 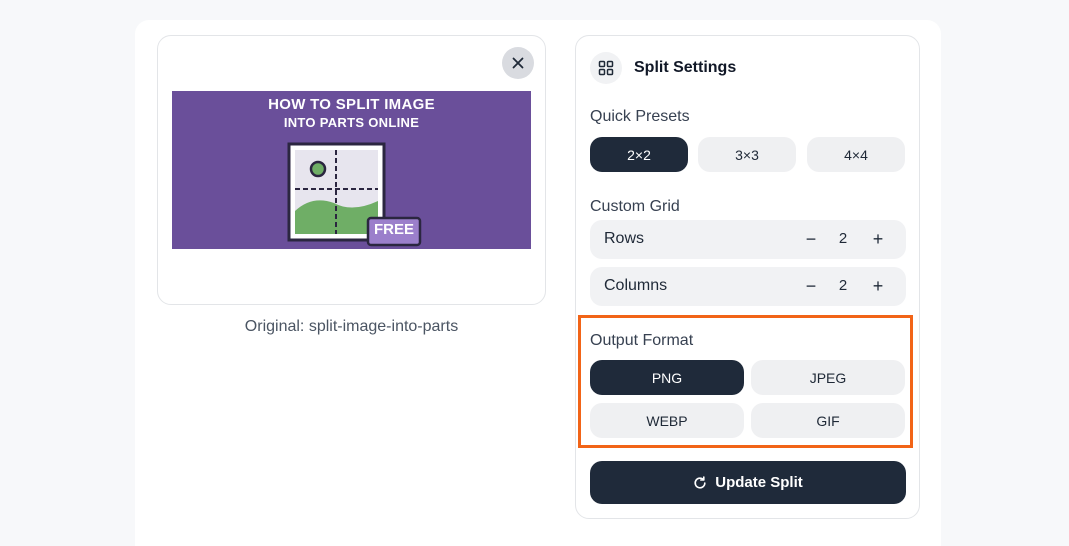 I want to click on preset-2x2-button: 2×2, so click(x=639, y=154).